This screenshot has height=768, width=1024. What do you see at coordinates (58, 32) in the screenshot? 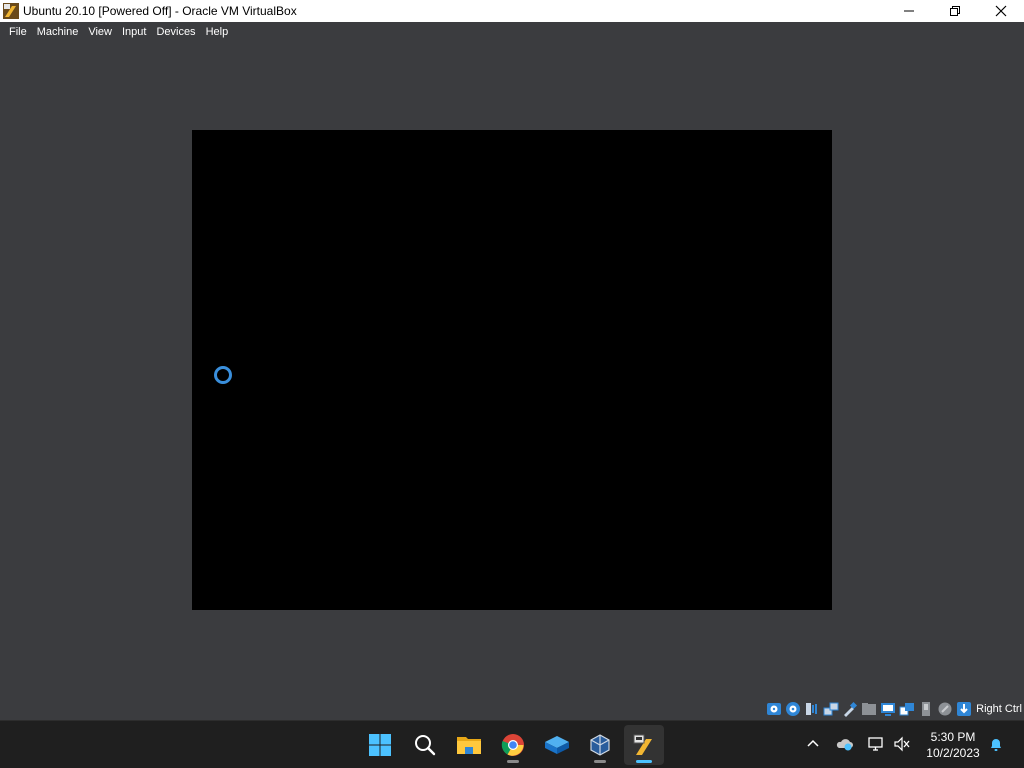
I see `menu-machine: Machine` at bounding box center [58, 32].